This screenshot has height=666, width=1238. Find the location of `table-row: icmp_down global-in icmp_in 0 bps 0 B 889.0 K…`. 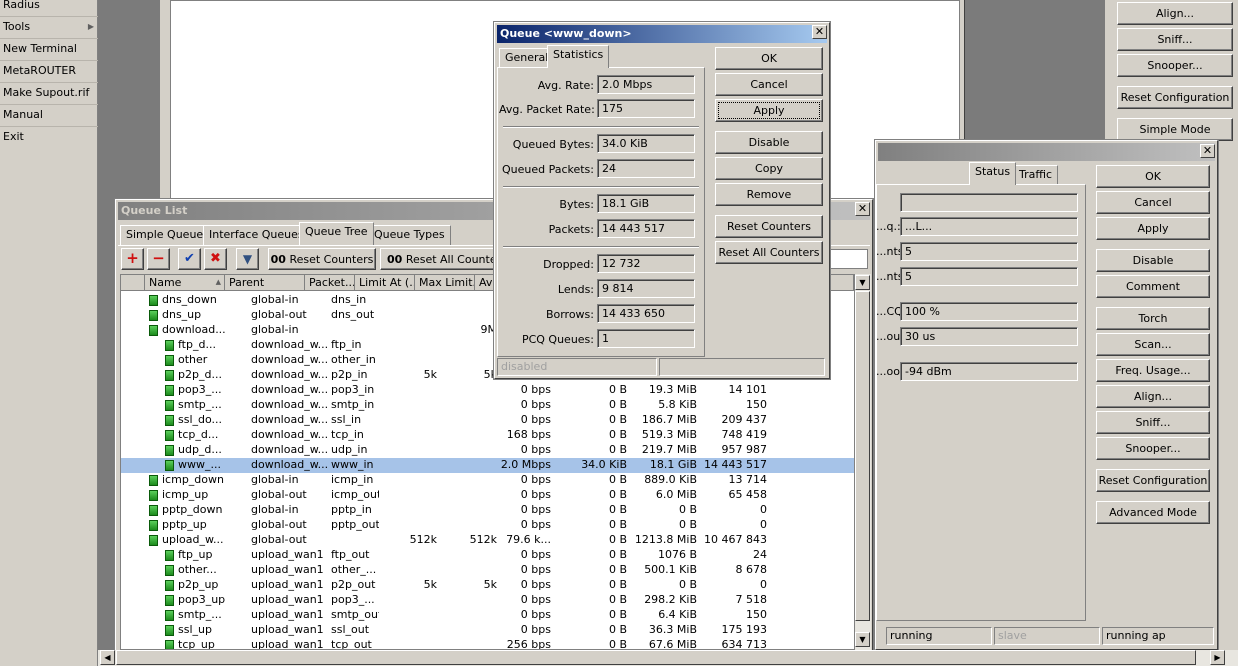

table-row: icmp_down global-in icmp_in 0 bps 0 B 889.0 K… is located at coordinates (487, 480).